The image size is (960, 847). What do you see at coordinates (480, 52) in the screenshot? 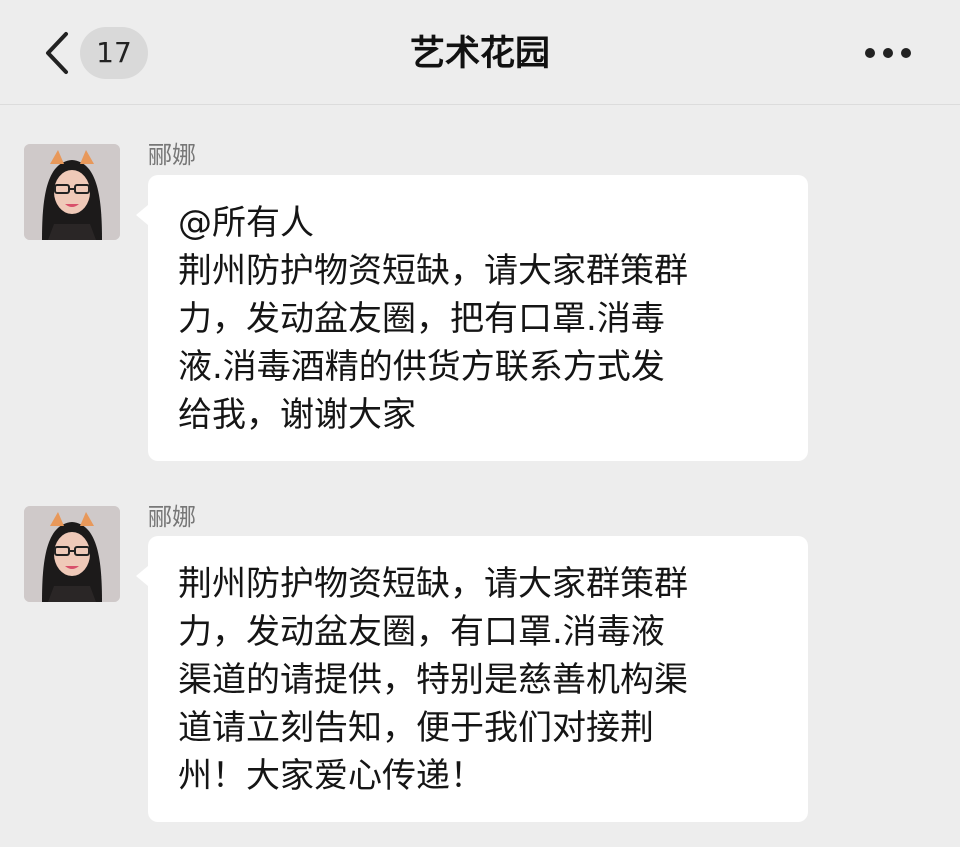
I see `chat-header: 17 艺术花园` at bounding box center [480, 52].